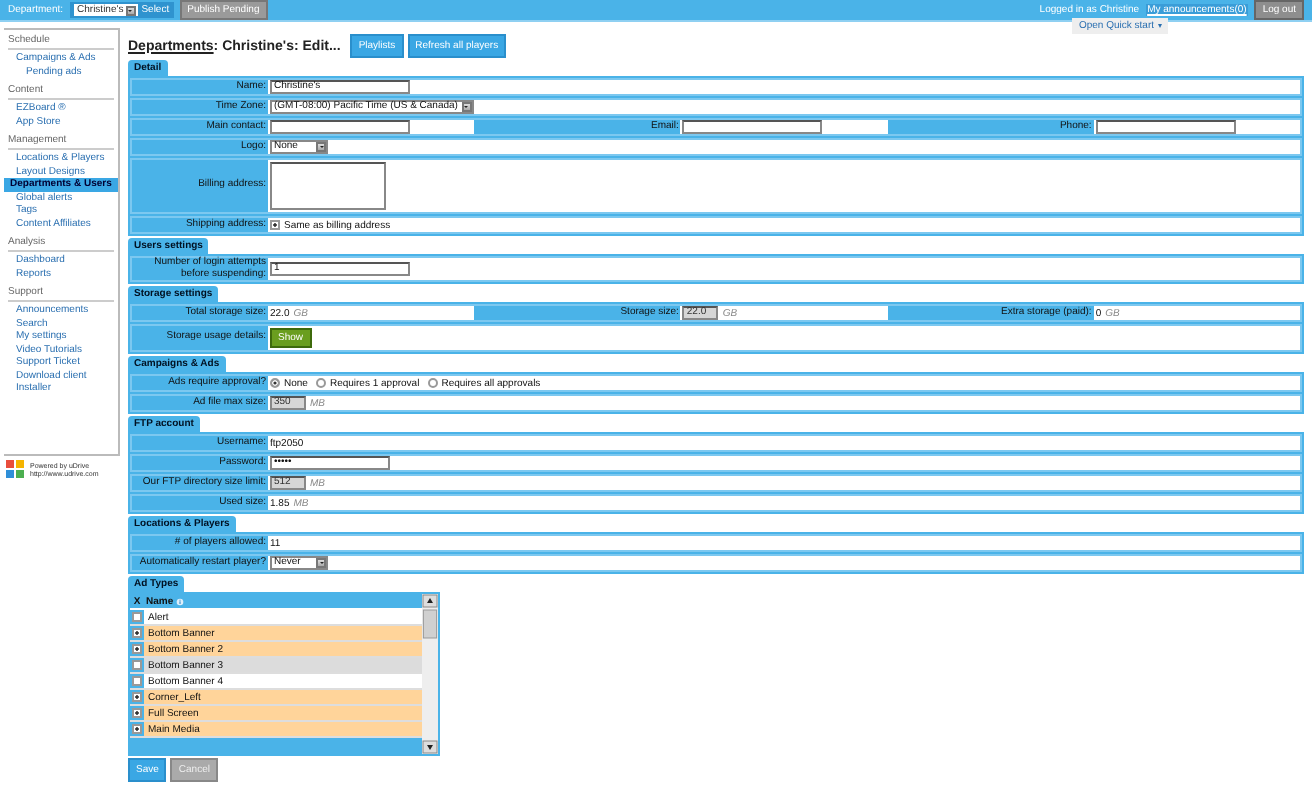  I want to click on logo-icon, so click(16, 470).